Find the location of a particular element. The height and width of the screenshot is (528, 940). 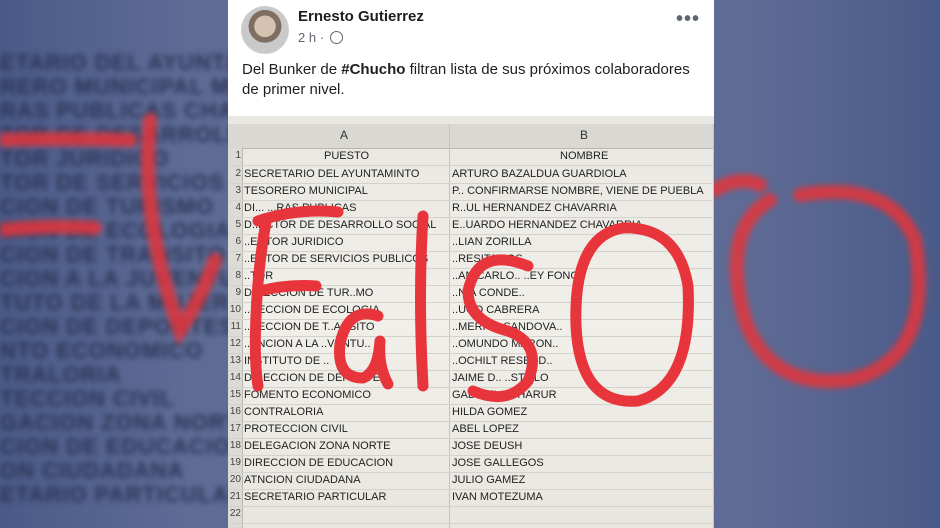

post-text-before: Del Bunker de is located at coordinates (292, 69).